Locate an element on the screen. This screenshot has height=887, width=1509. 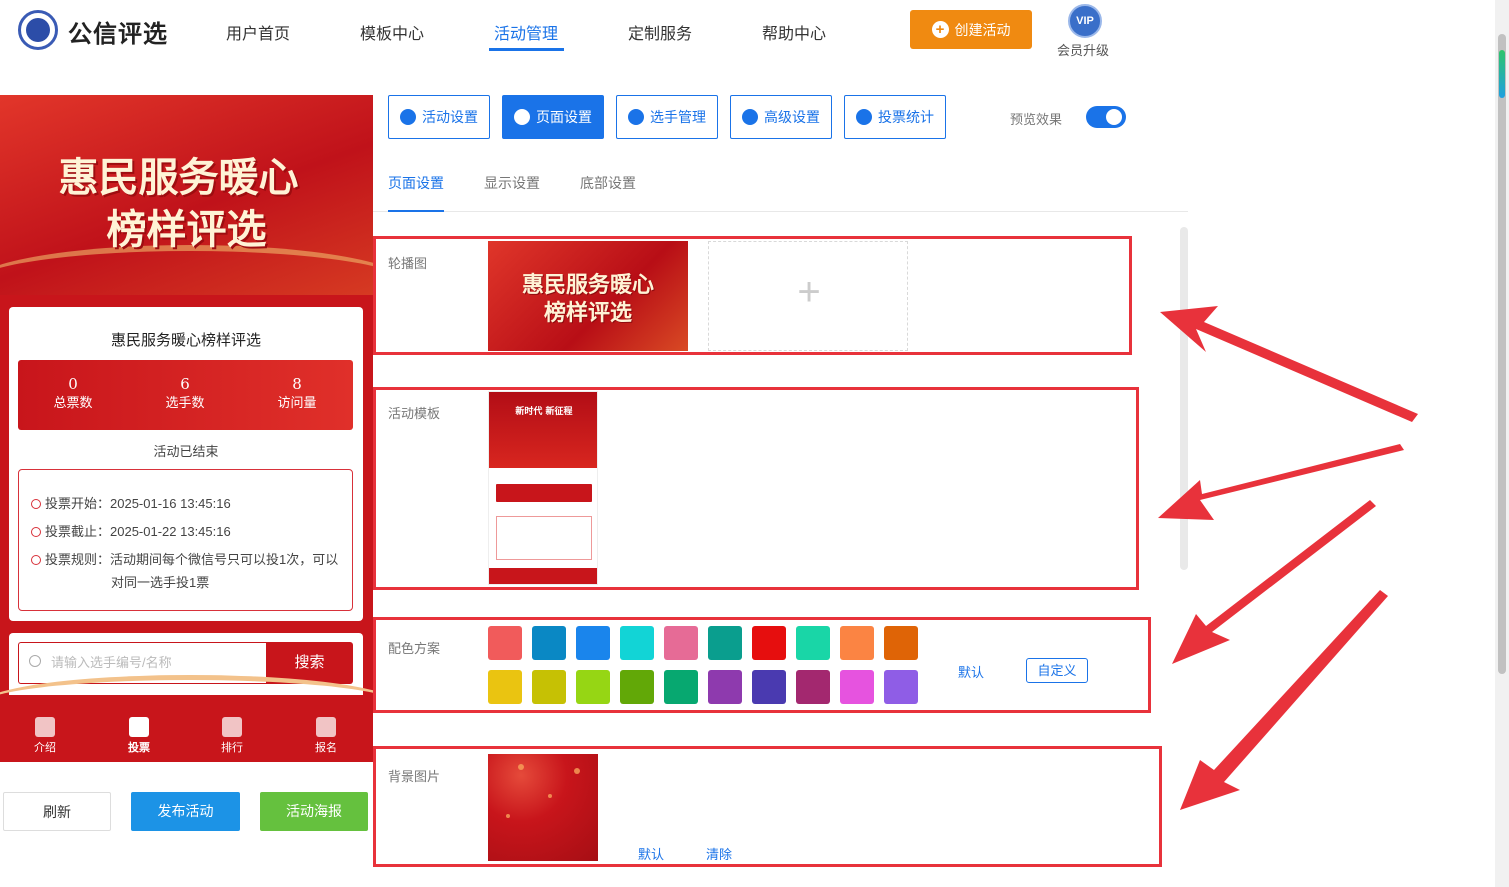
nav-home: 用户首页 is located at coordinates (258, 32).